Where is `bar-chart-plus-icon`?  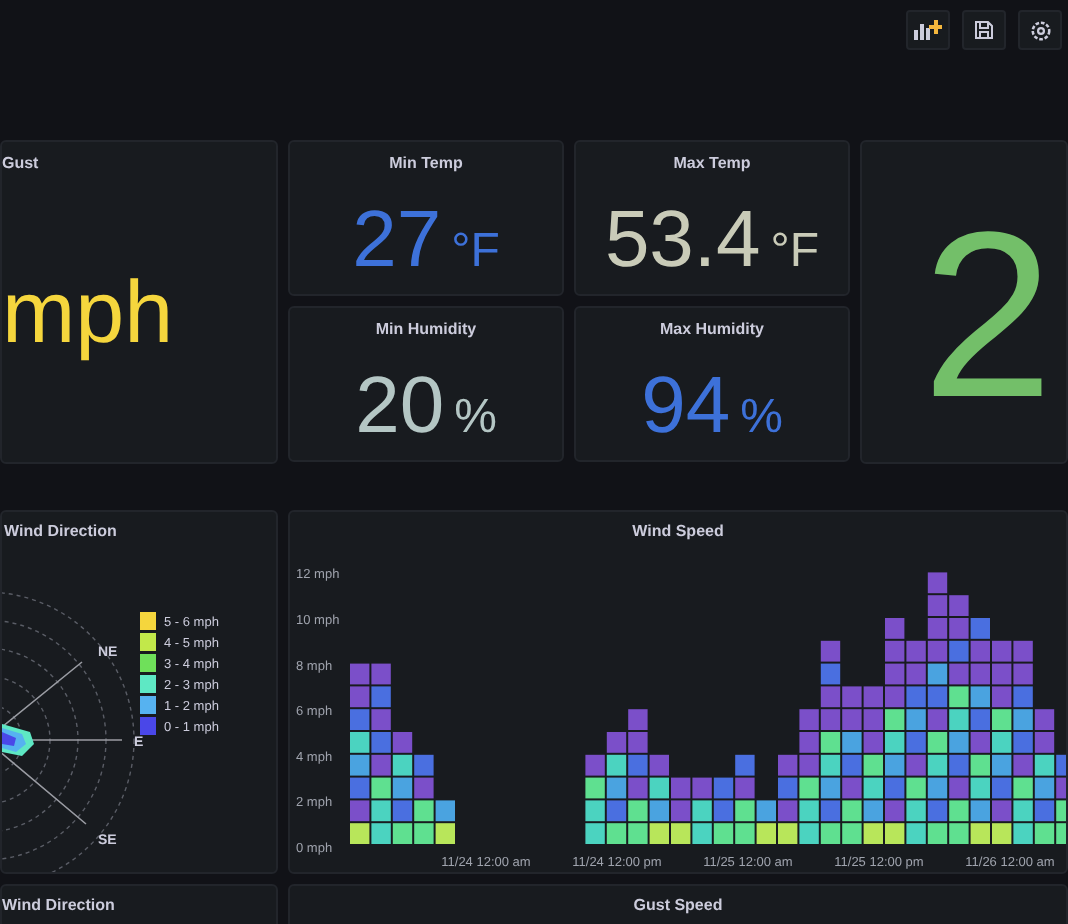 bar-chart-plus-icon is located at coordinates (928, 30).